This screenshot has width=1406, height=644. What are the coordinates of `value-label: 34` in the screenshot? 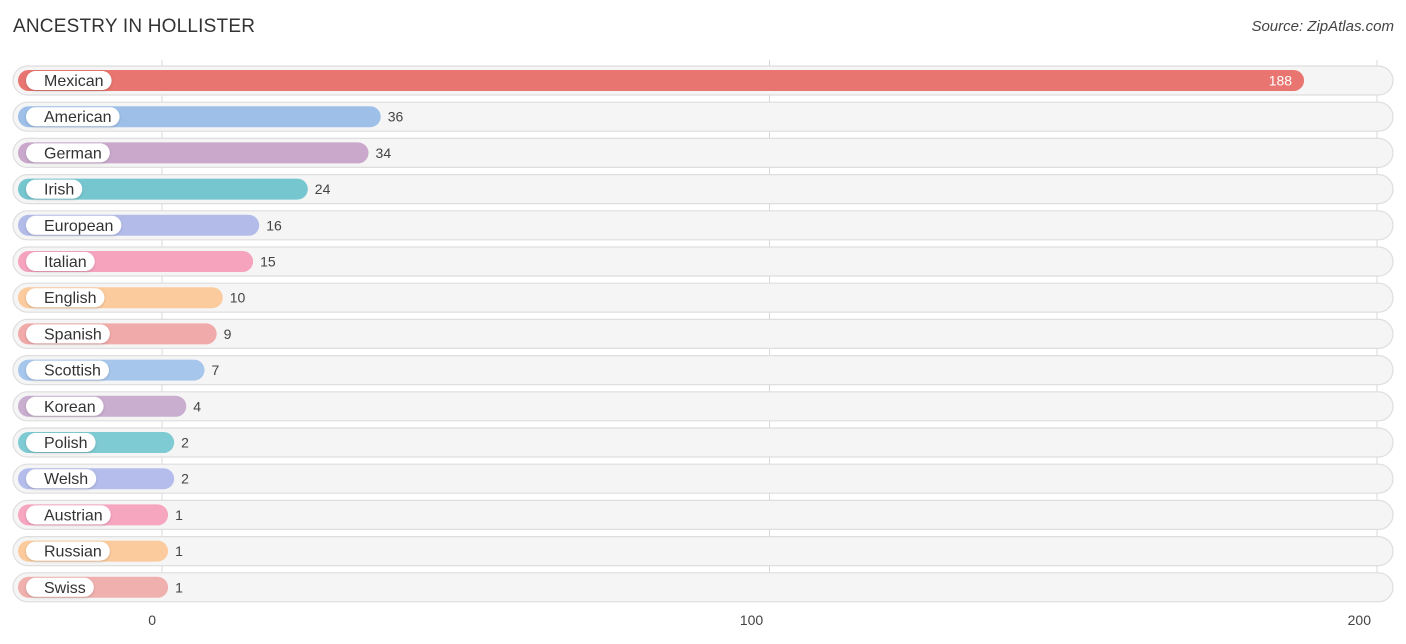 It's located at (384, 153).